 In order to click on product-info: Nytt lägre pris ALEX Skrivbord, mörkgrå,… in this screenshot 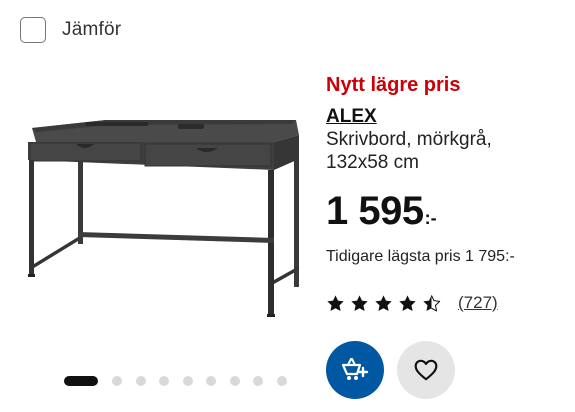, I will do `click(448, 123)`.